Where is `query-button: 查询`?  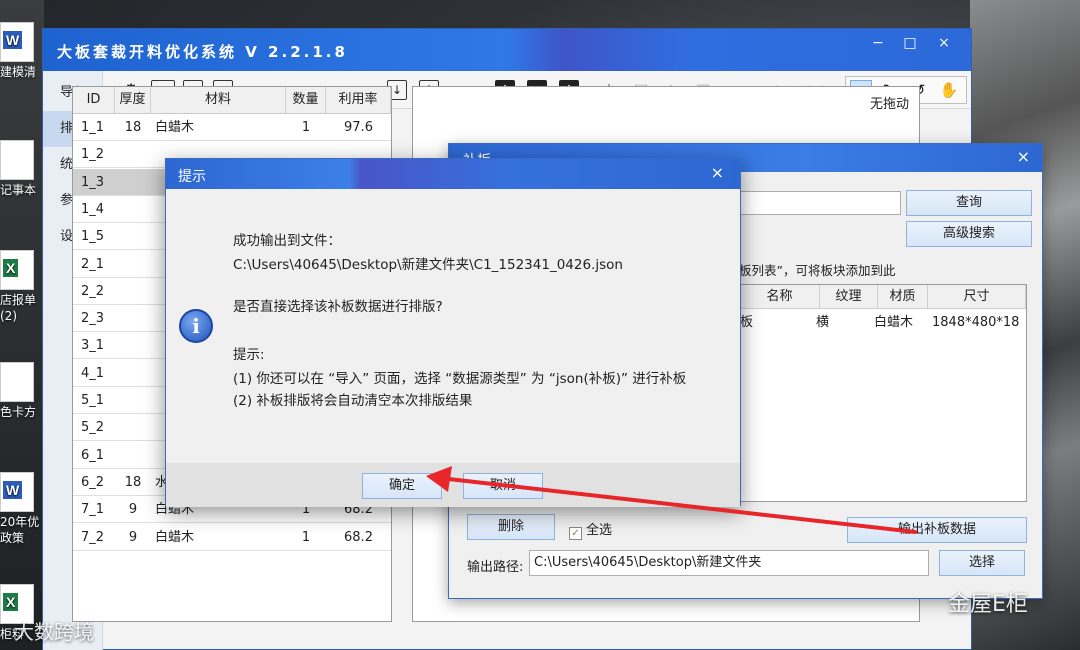
query-button: 查询 is located at coordinates (969, 203).